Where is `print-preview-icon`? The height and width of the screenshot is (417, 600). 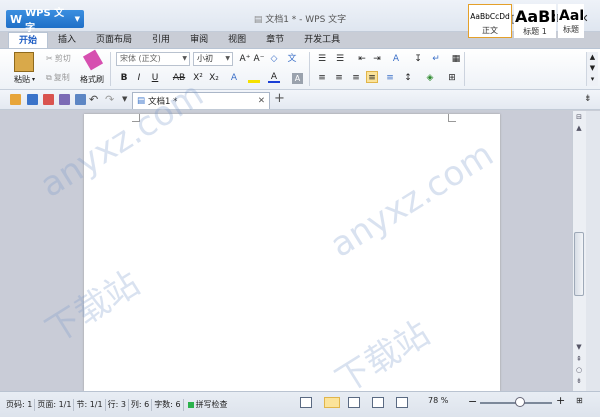 print-preview-icon is located at coordinates (80, 99).